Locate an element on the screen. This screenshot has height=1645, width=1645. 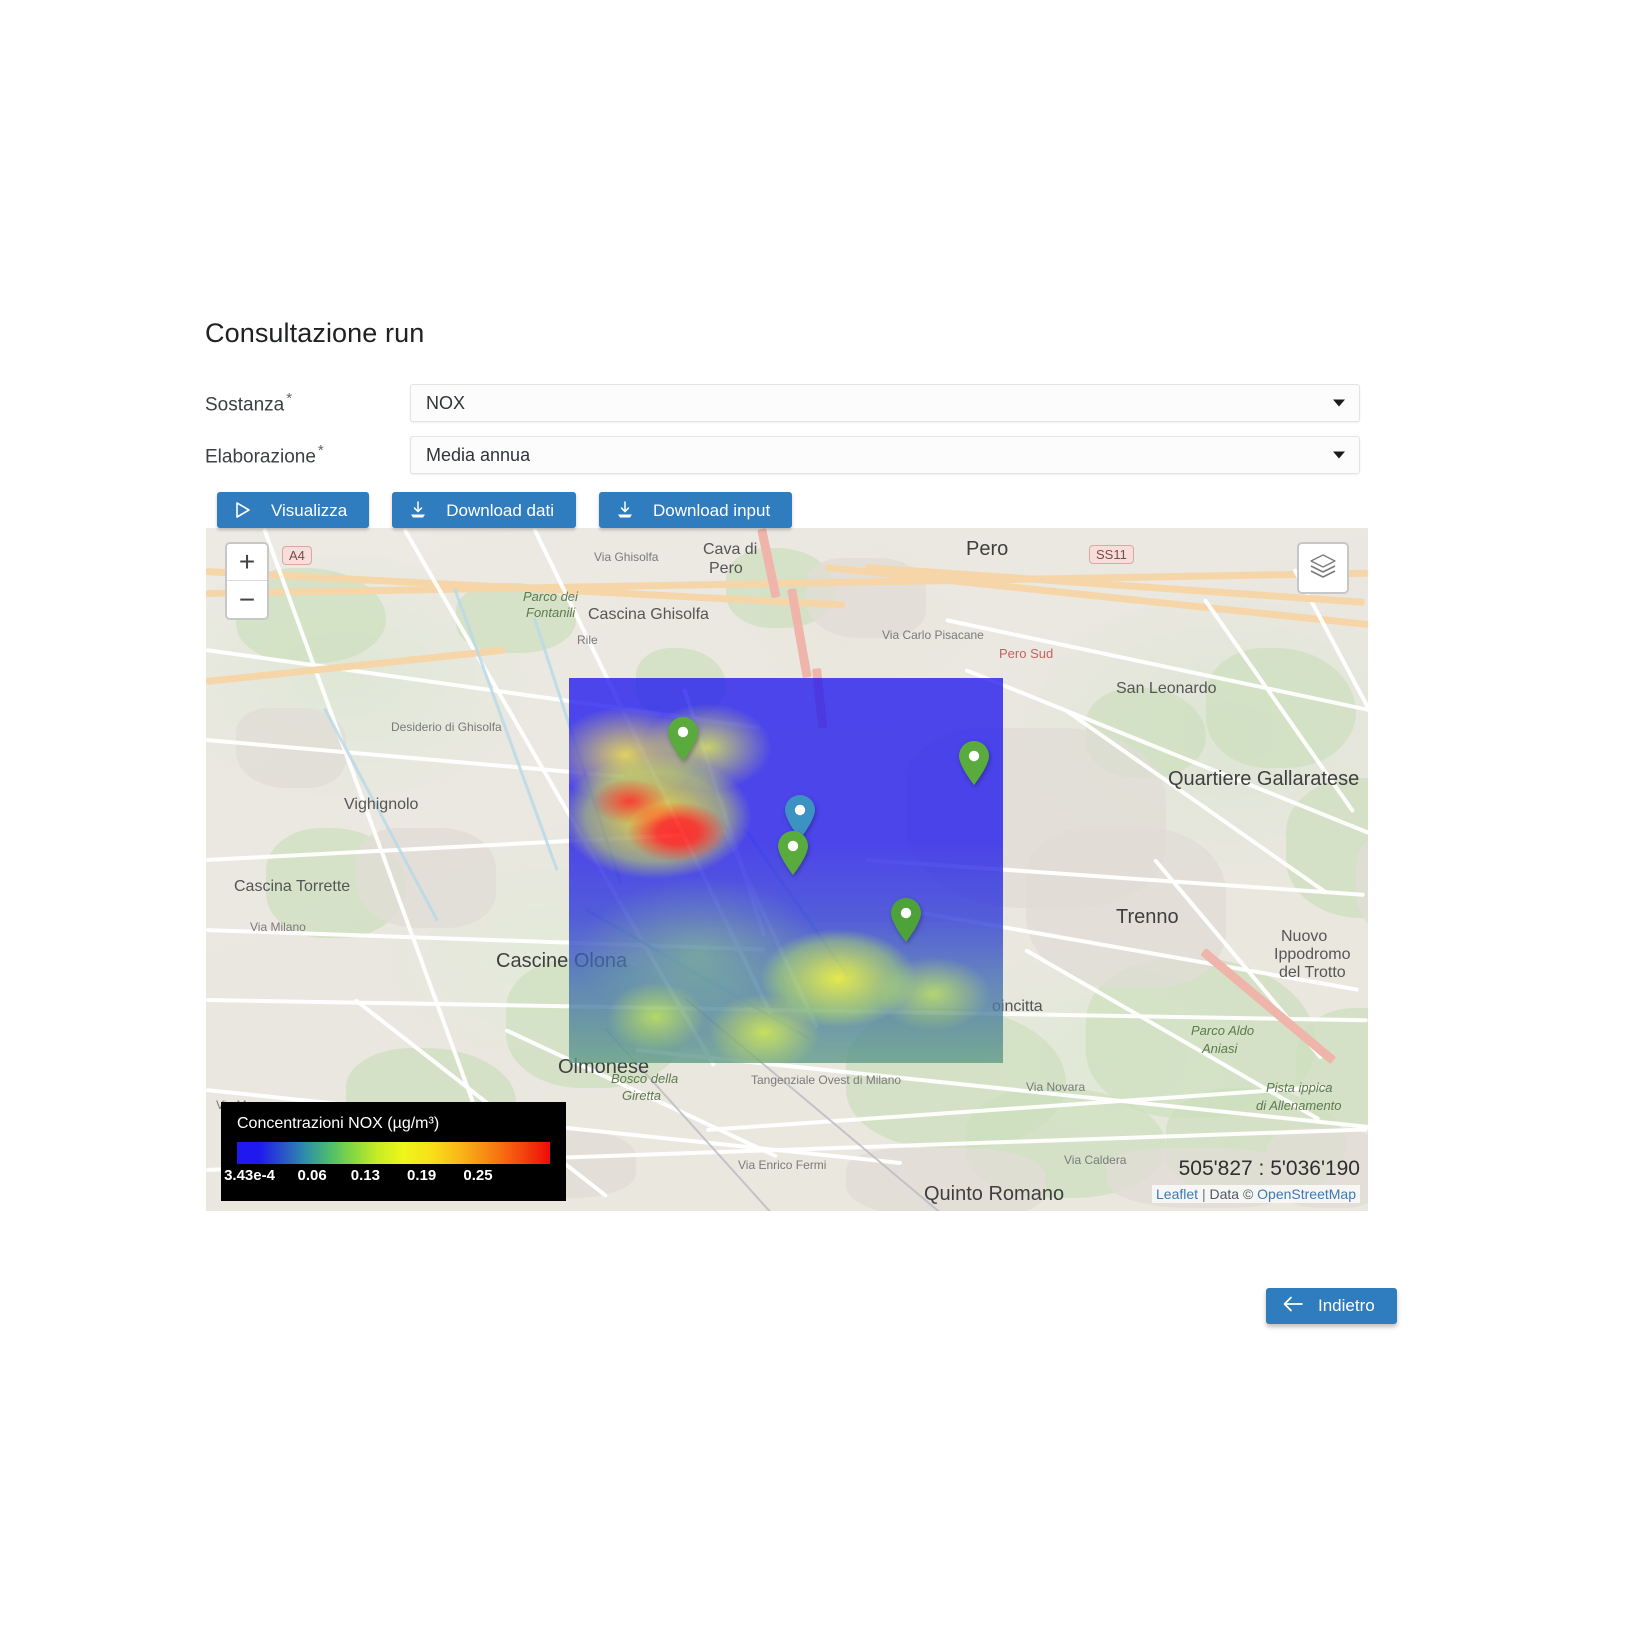
legend-title: Concentrazioni NOX (µg/m³) is located at coordinates (338, 1123).